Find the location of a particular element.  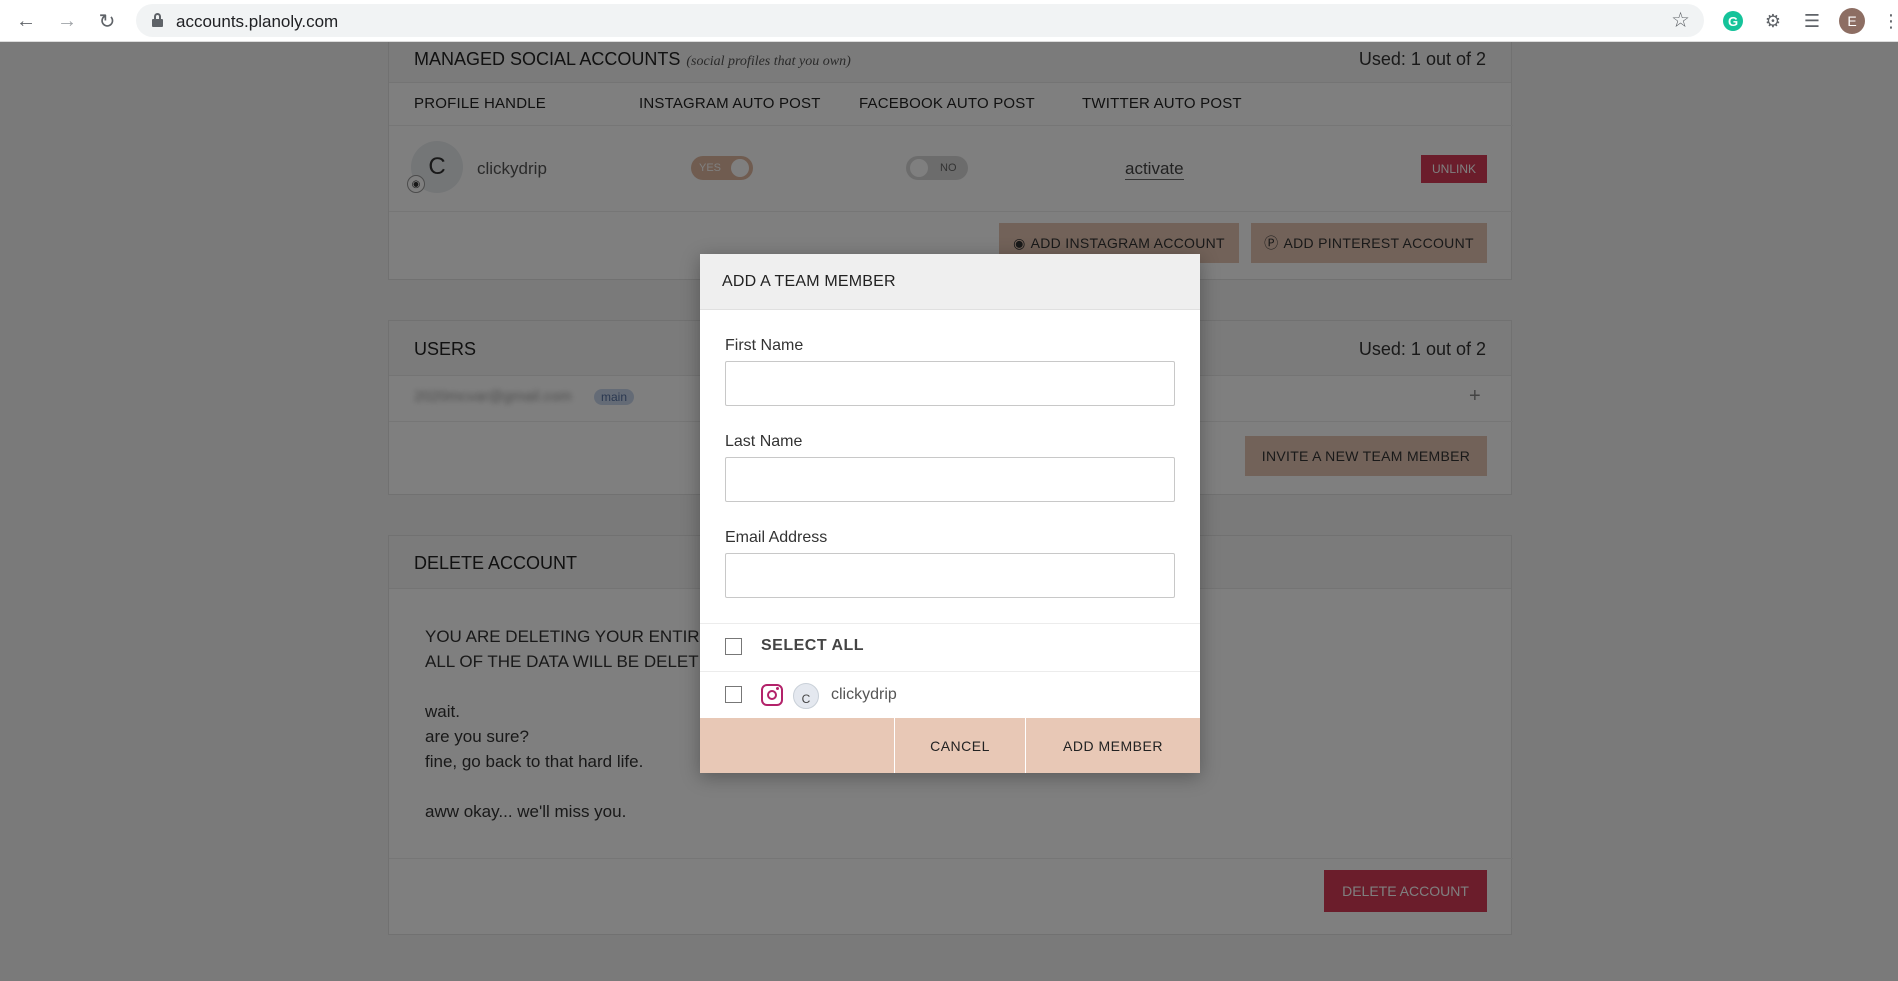

modal-title: ADD A TEAM MEMBER is located at coordinates (809, 281).